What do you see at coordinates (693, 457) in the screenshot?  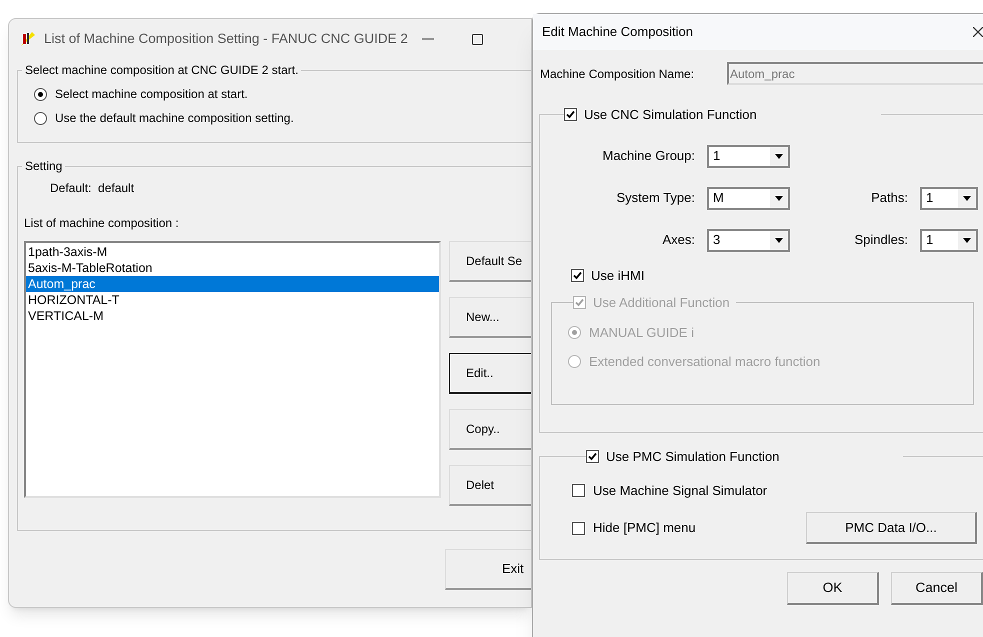 I see `checkbox-label: Use PMC Simulation Function` at bounding box center [693, 457].